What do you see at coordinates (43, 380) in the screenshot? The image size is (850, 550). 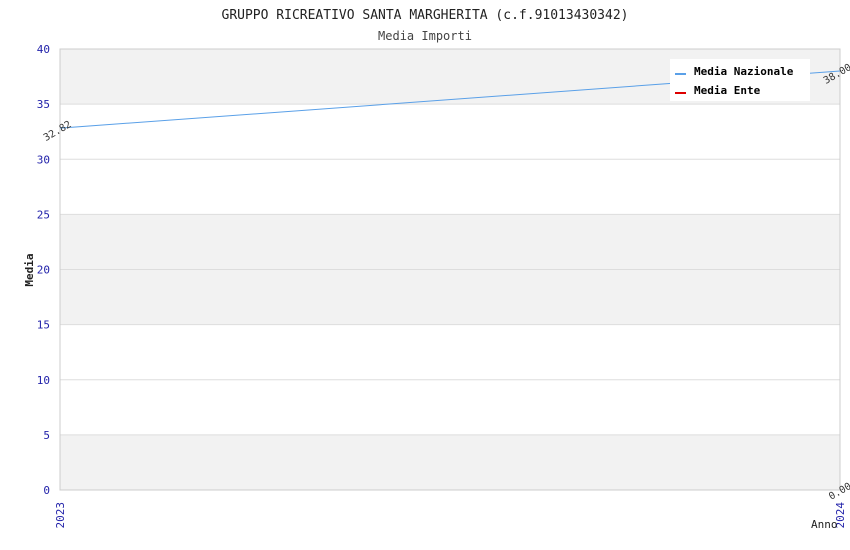 I see `y-tick-label: 10` at bounding box center [43, 380].